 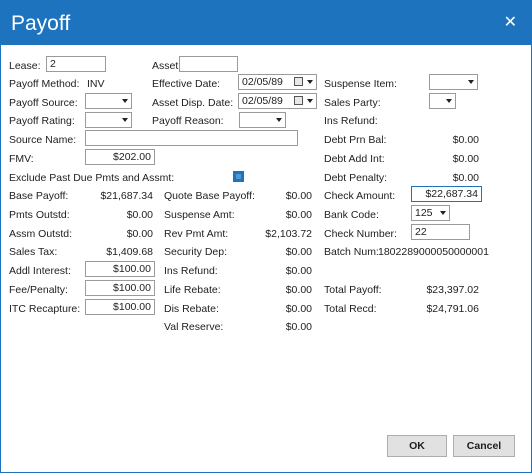 I want to click on assm-outstd-value: $0.00, so click(x=139, y=234).